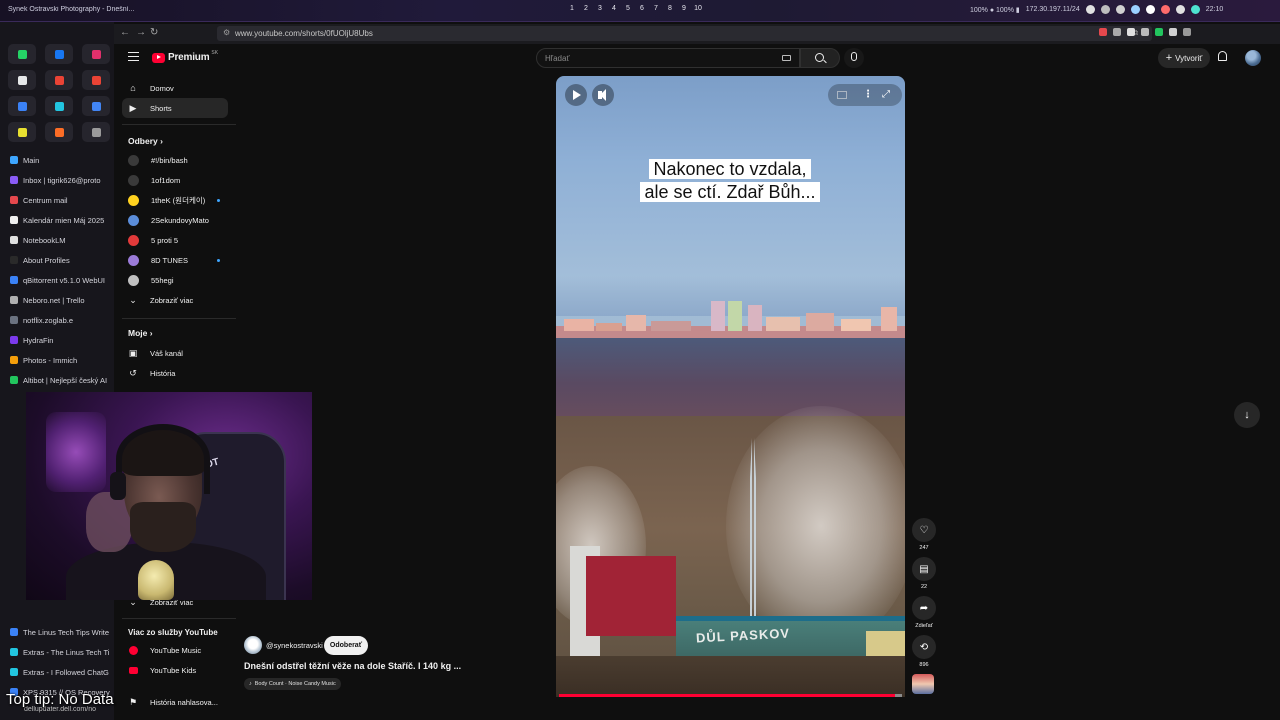  Describe the element at coordinates (154, 32) in the screenshot. I see `reload-icon: ↻` at that location.